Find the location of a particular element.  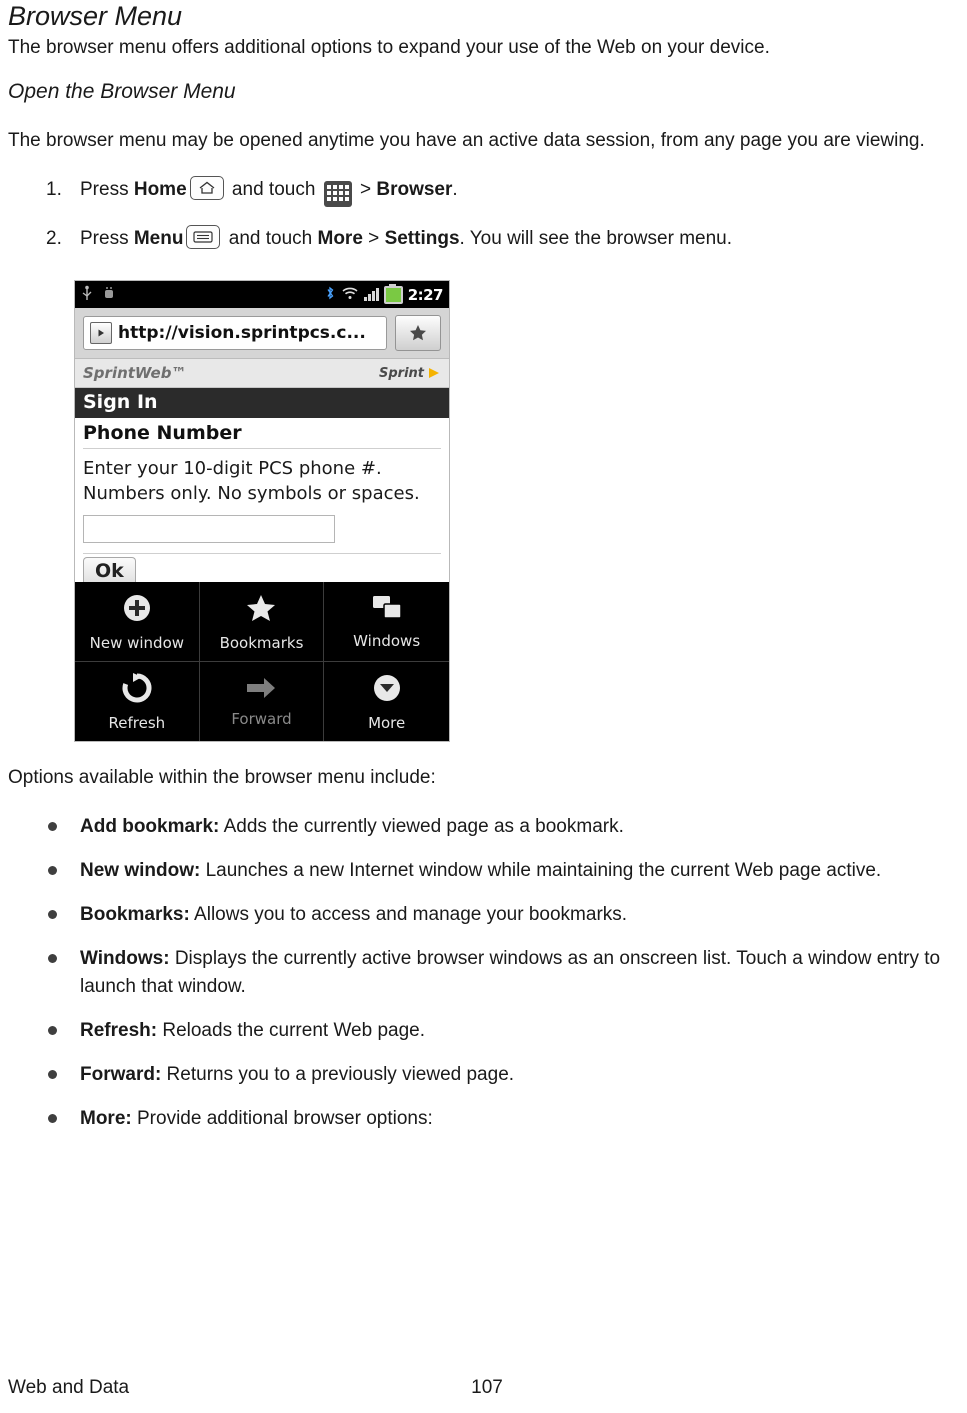

bookmark-button is located at coordinates (418, 333).